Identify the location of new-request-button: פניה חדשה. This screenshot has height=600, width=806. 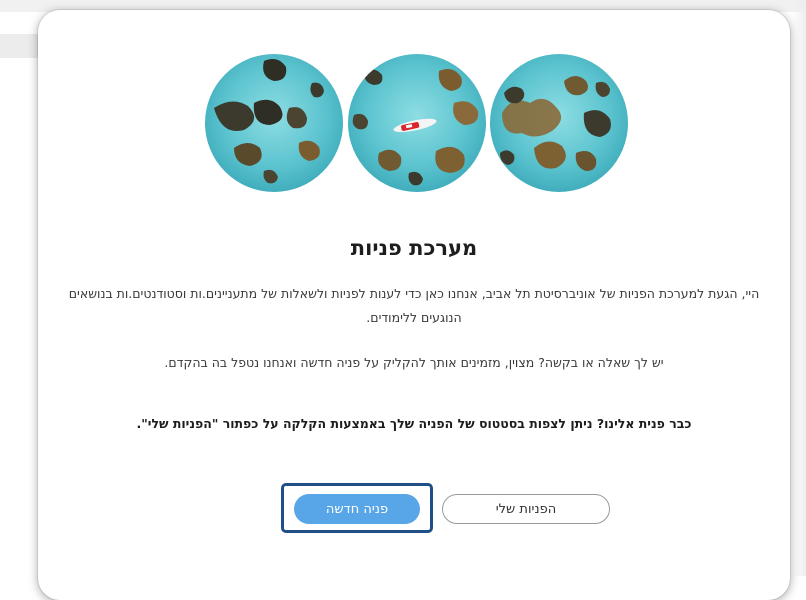
(357, 509).